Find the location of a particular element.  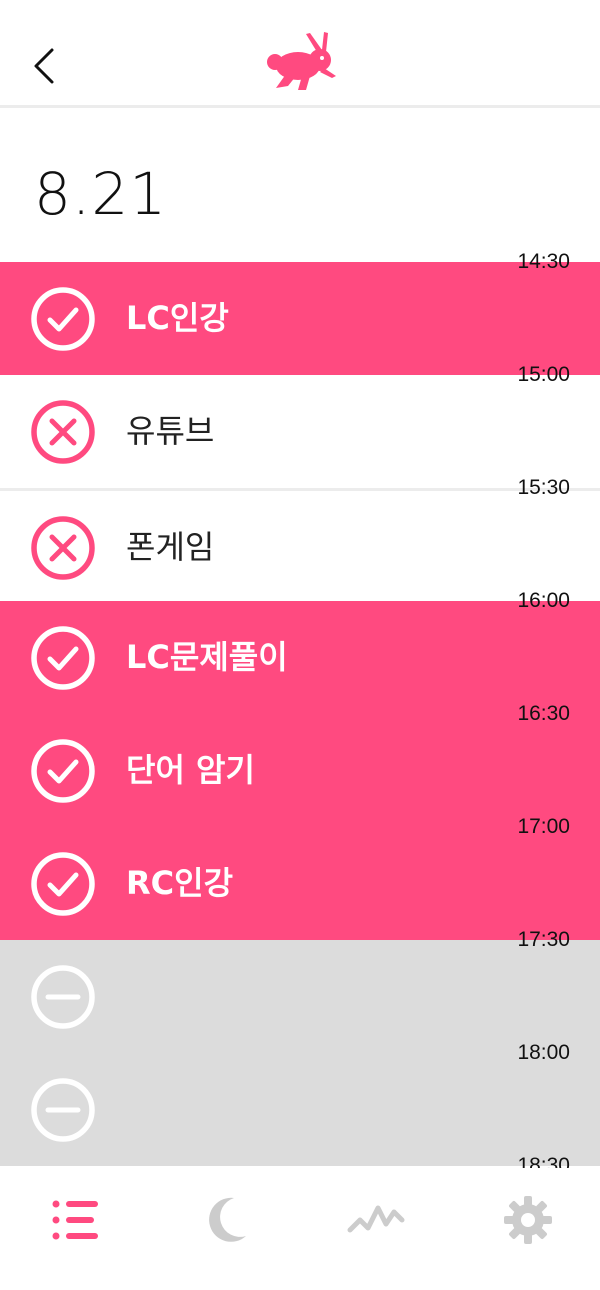

task-label: RC인강 is located at coordinates (180, 883).